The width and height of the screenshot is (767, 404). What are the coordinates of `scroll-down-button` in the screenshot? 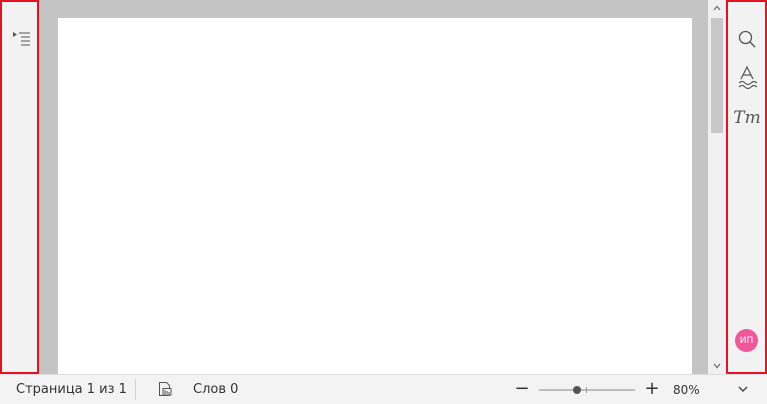 It's located at (717, 366).